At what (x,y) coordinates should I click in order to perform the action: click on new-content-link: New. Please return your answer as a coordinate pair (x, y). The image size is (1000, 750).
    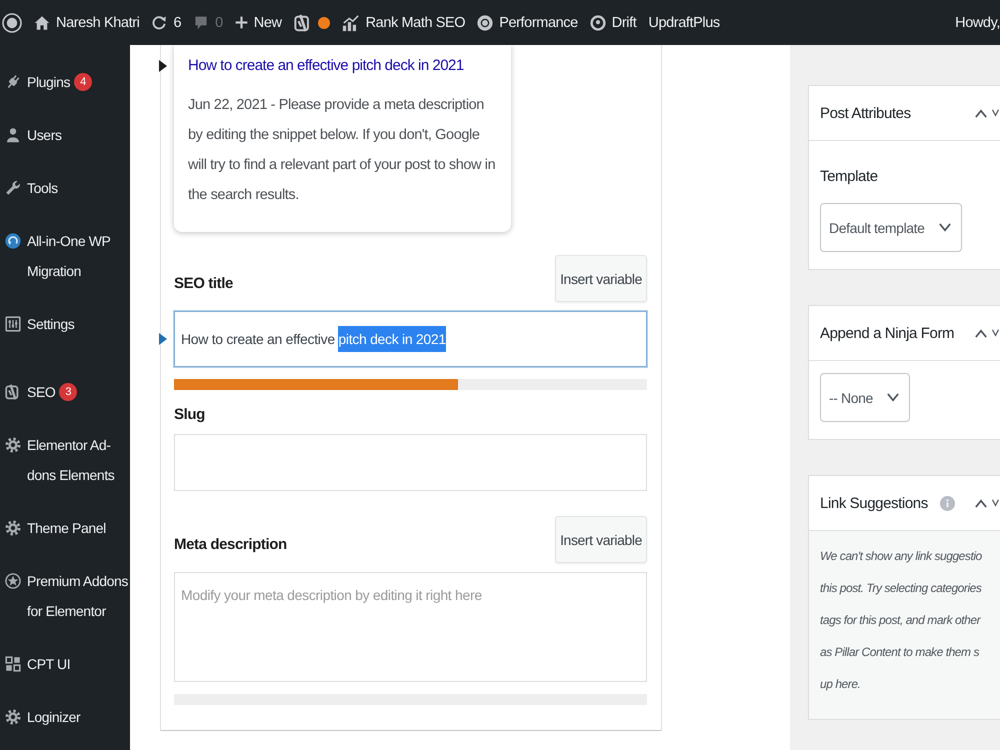
    Looking at the image, I should click on (258, 22).